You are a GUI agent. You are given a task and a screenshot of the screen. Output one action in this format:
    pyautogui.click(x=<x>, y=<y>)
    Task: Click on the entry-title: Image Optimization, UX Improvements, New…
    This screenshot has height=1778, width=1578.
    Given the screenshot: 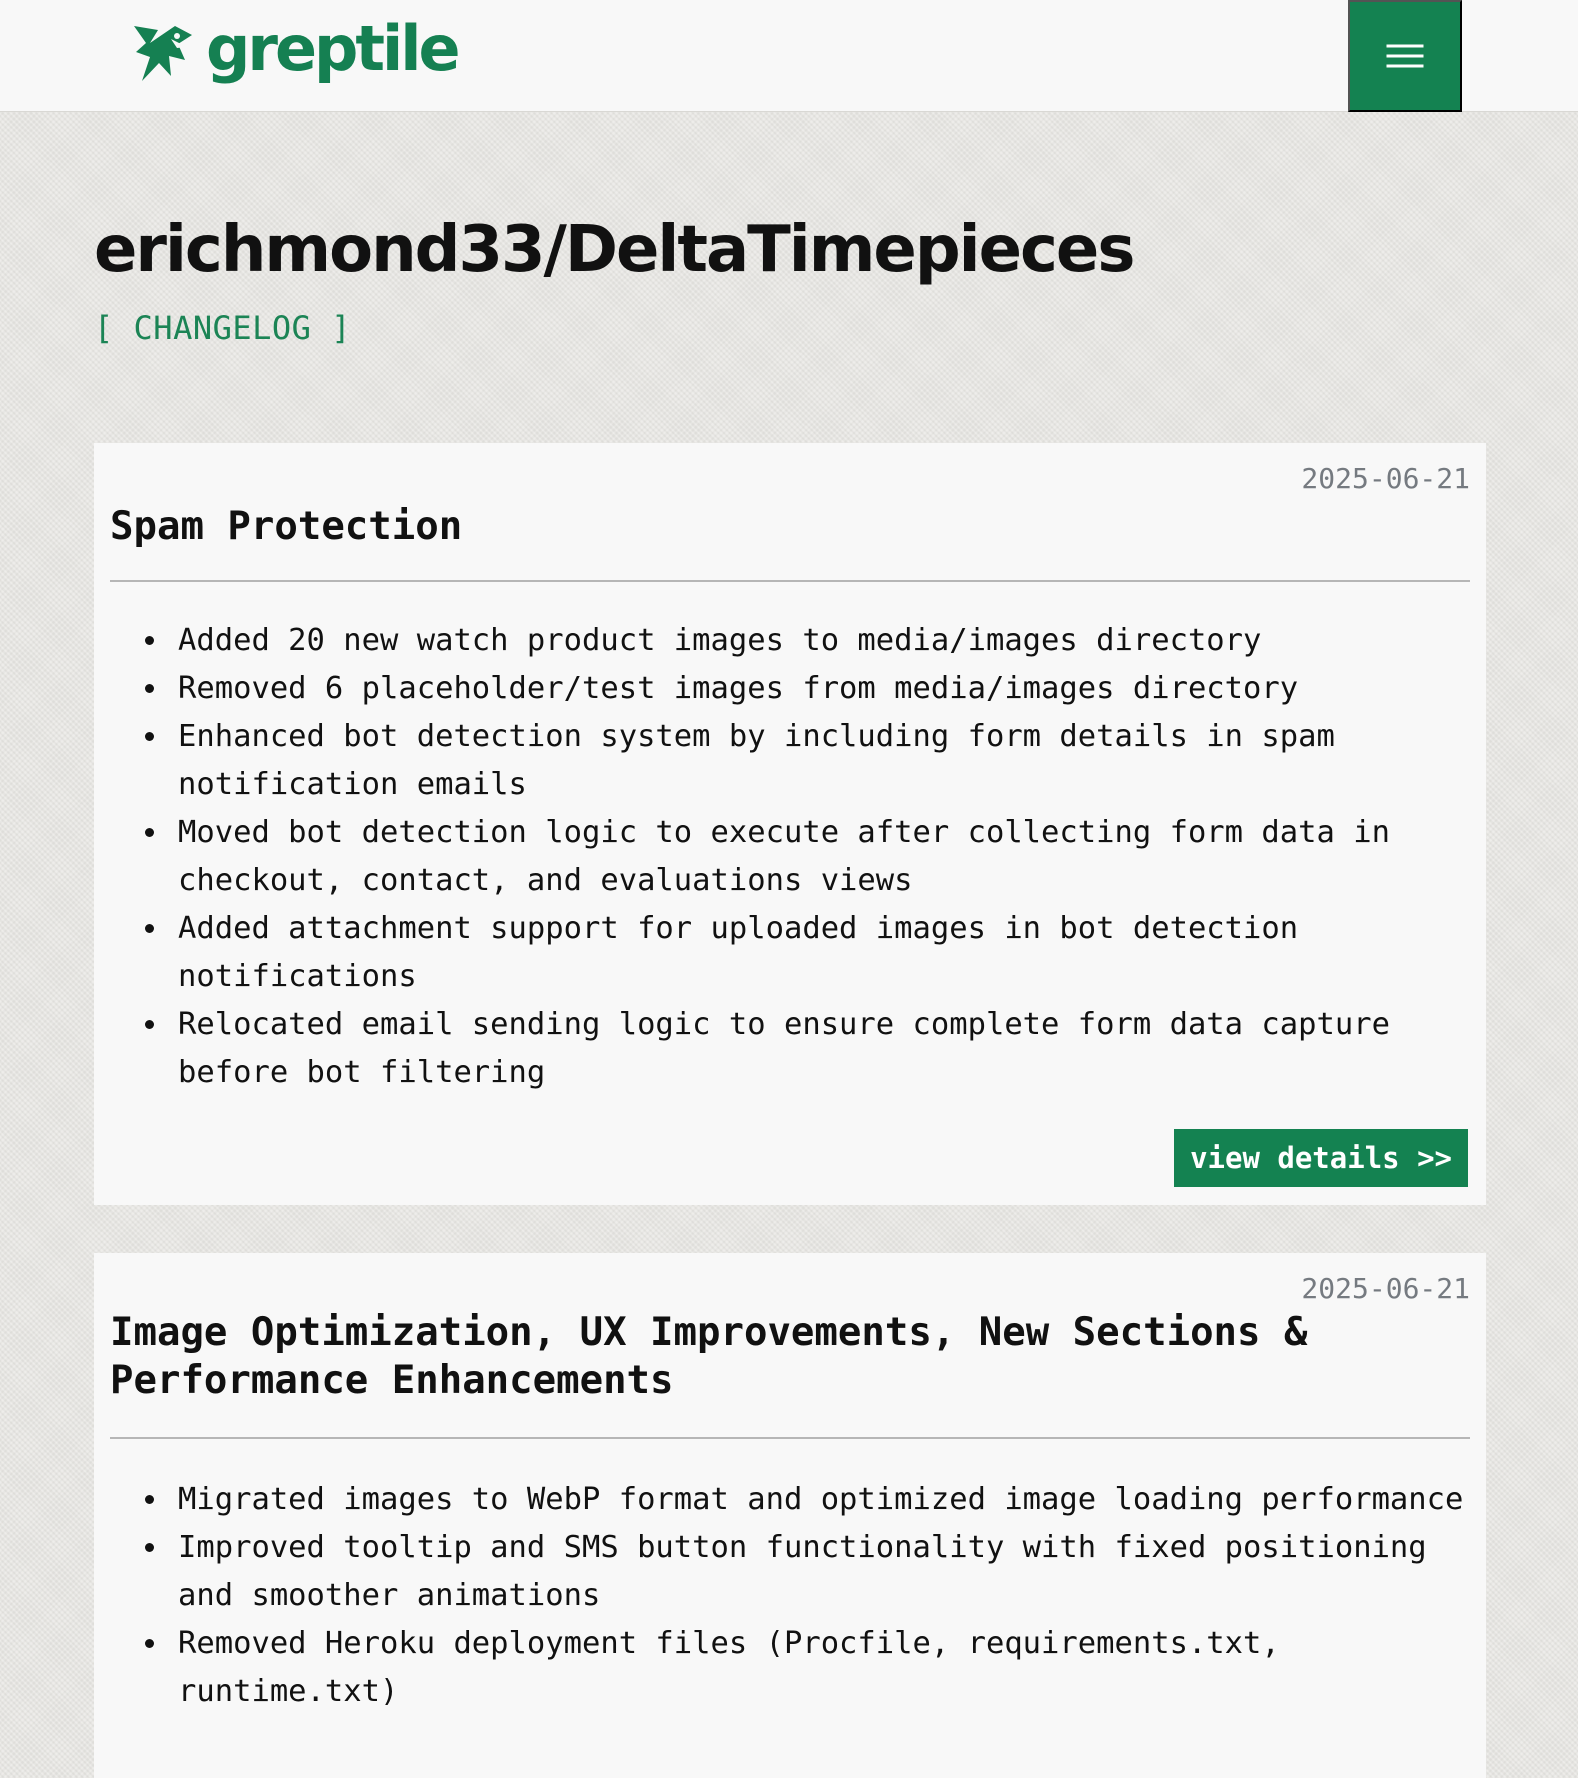 What is the action you would take?
    pyautogui.click(x=709, y=1356)
    